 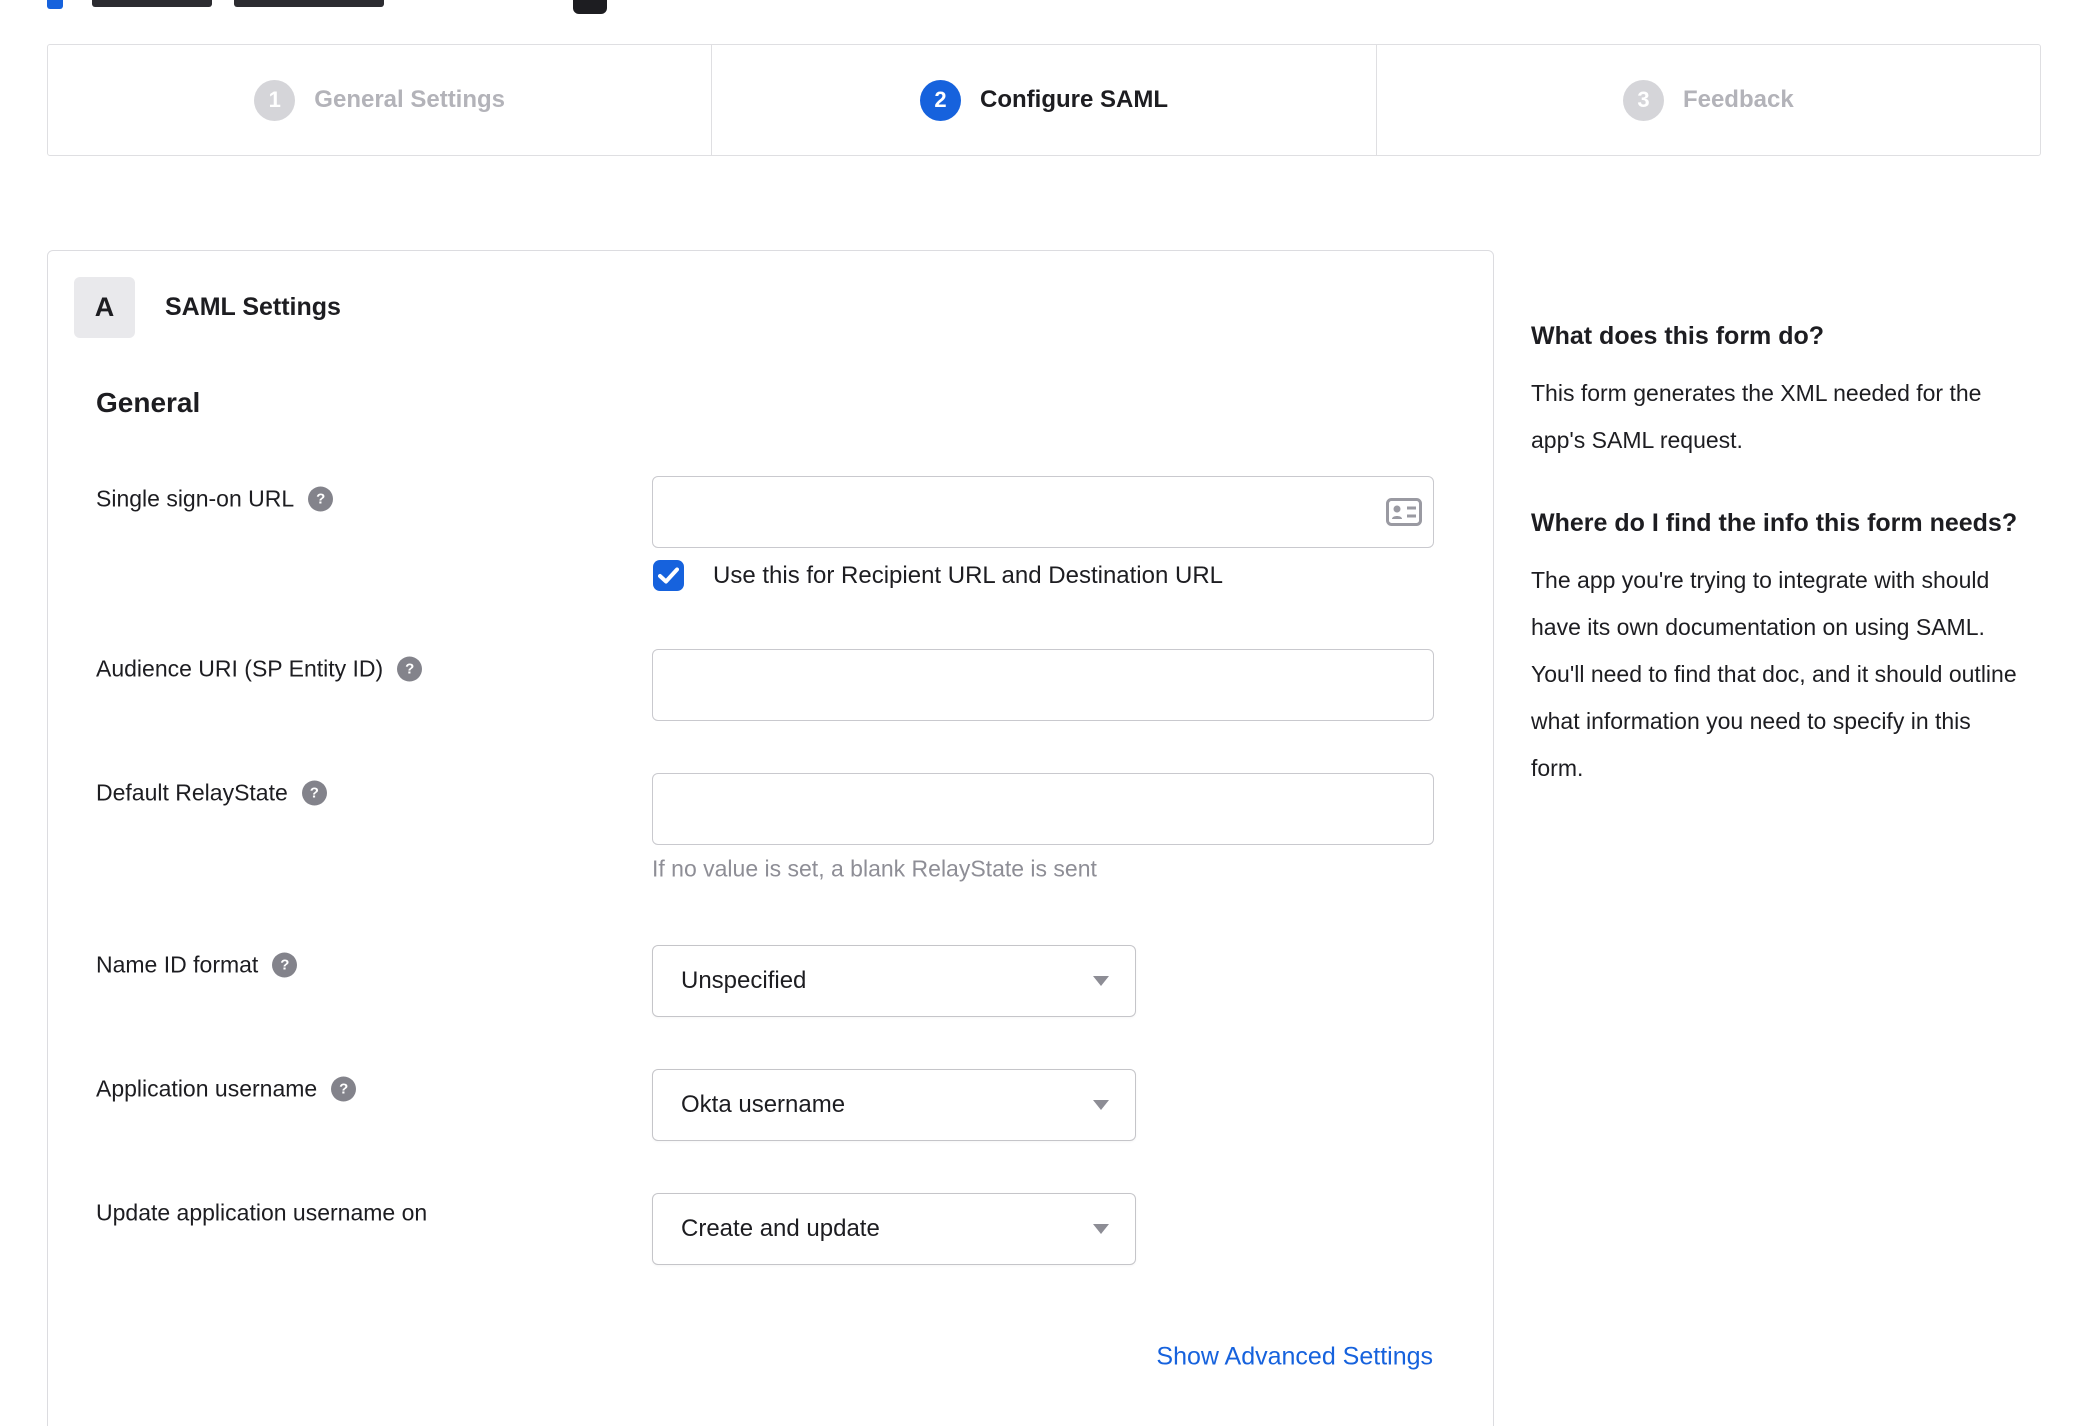 I want to click on show-advanced-settings-link: Show Advanced Settings, so click(x=1294, y=1357).